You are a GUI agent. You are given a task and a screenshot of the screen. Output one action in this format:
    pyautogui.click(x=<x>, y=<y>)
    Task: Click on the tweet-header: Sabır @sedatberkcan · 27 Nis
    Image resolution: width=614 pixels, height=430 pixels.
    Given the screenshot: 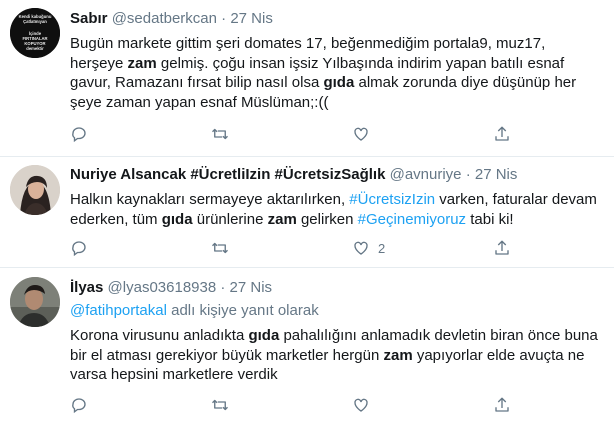 What is the action you would take?
    pyautogui.click(x=171, y=18)
    